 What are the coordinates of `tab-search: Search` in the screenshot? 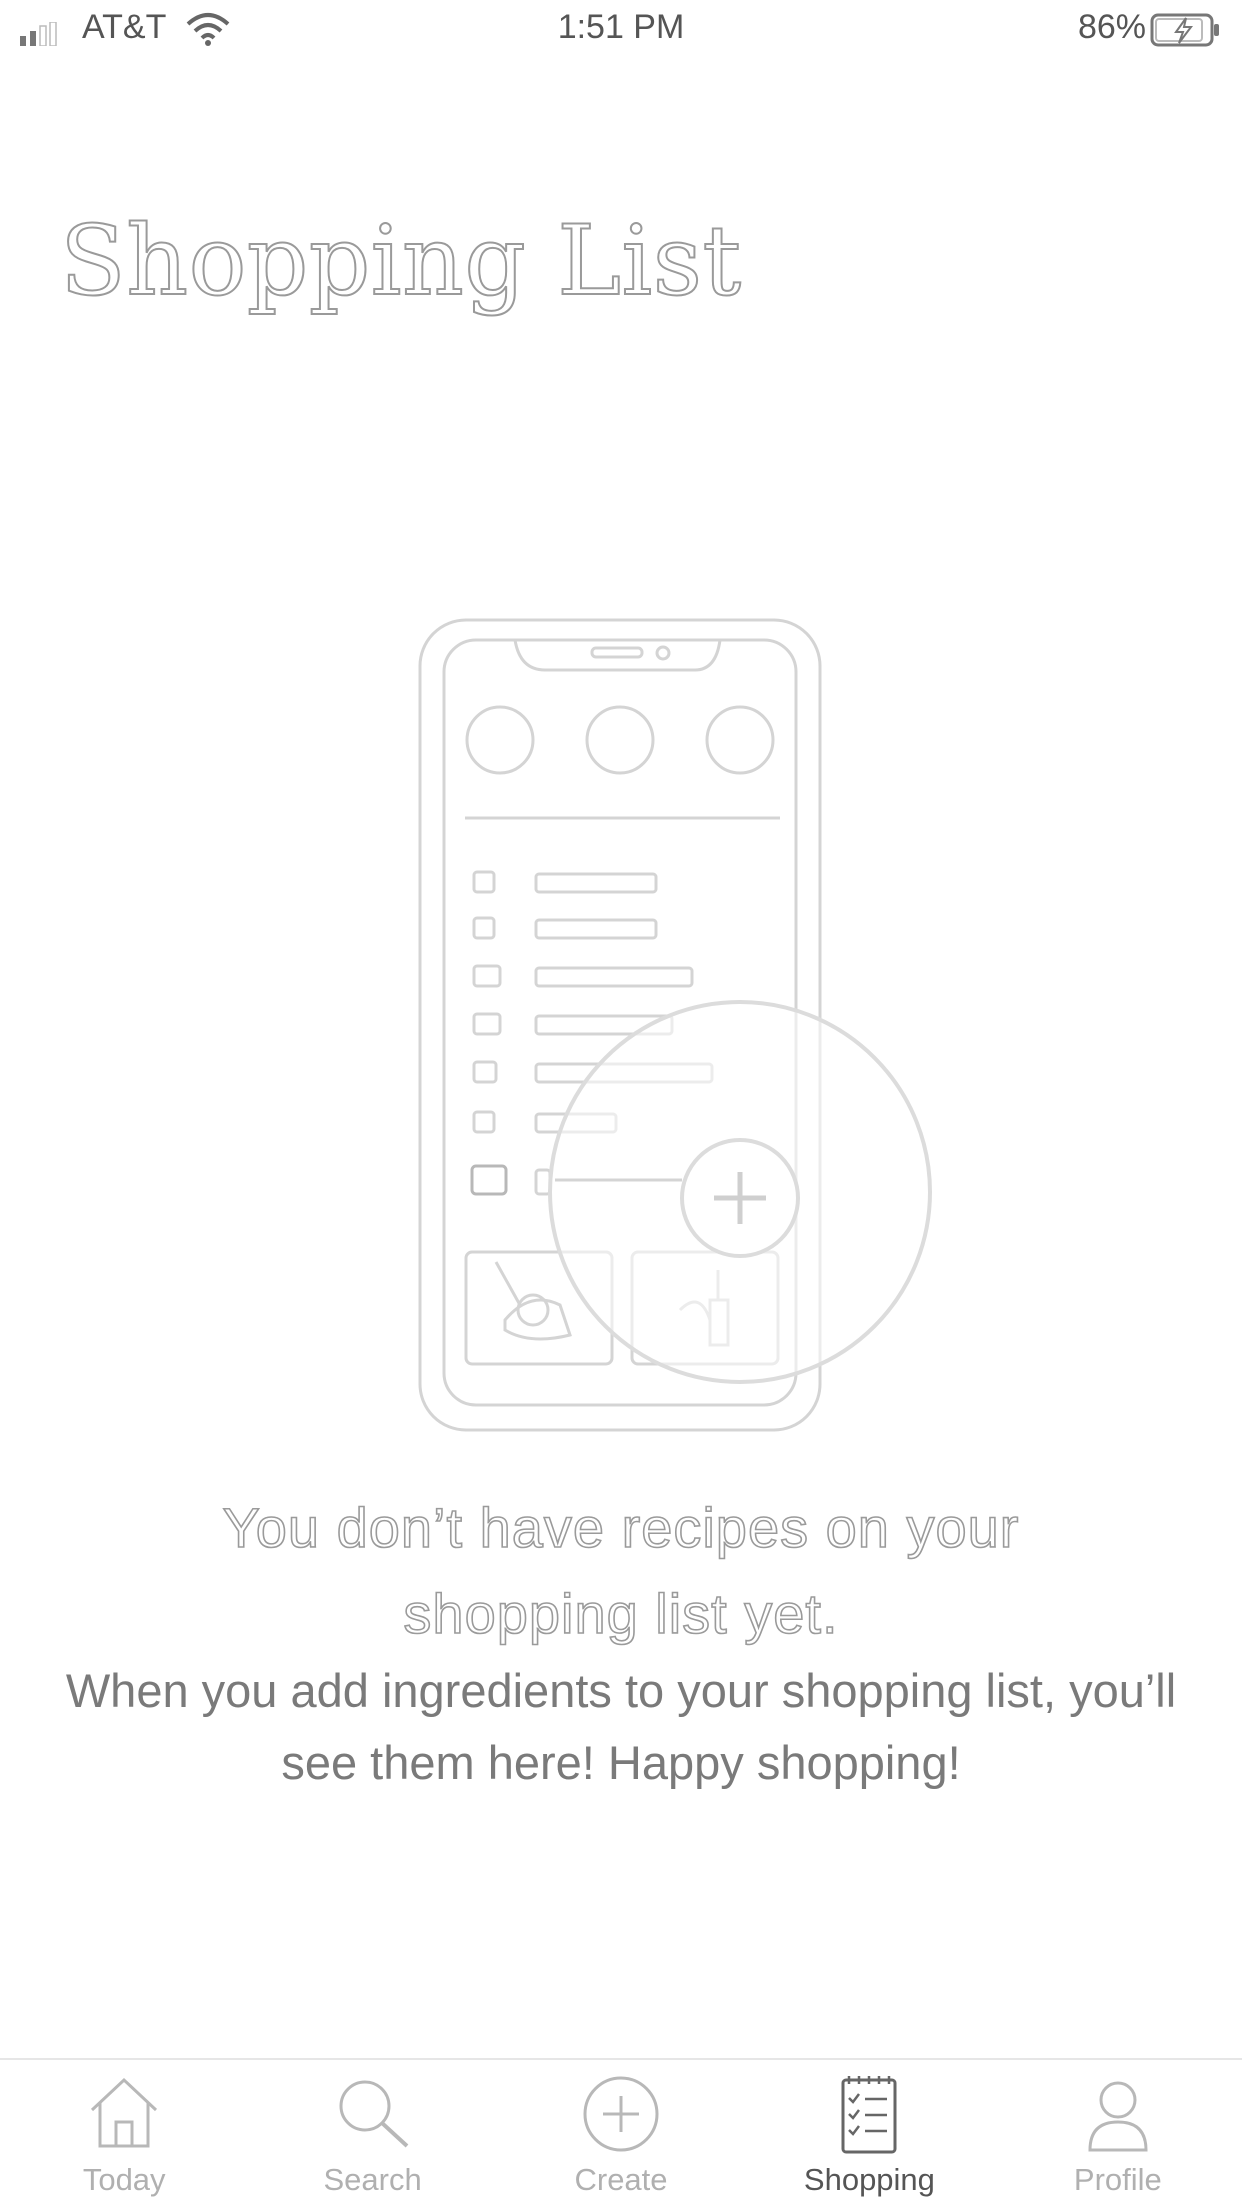 It's located at (372, 2134).